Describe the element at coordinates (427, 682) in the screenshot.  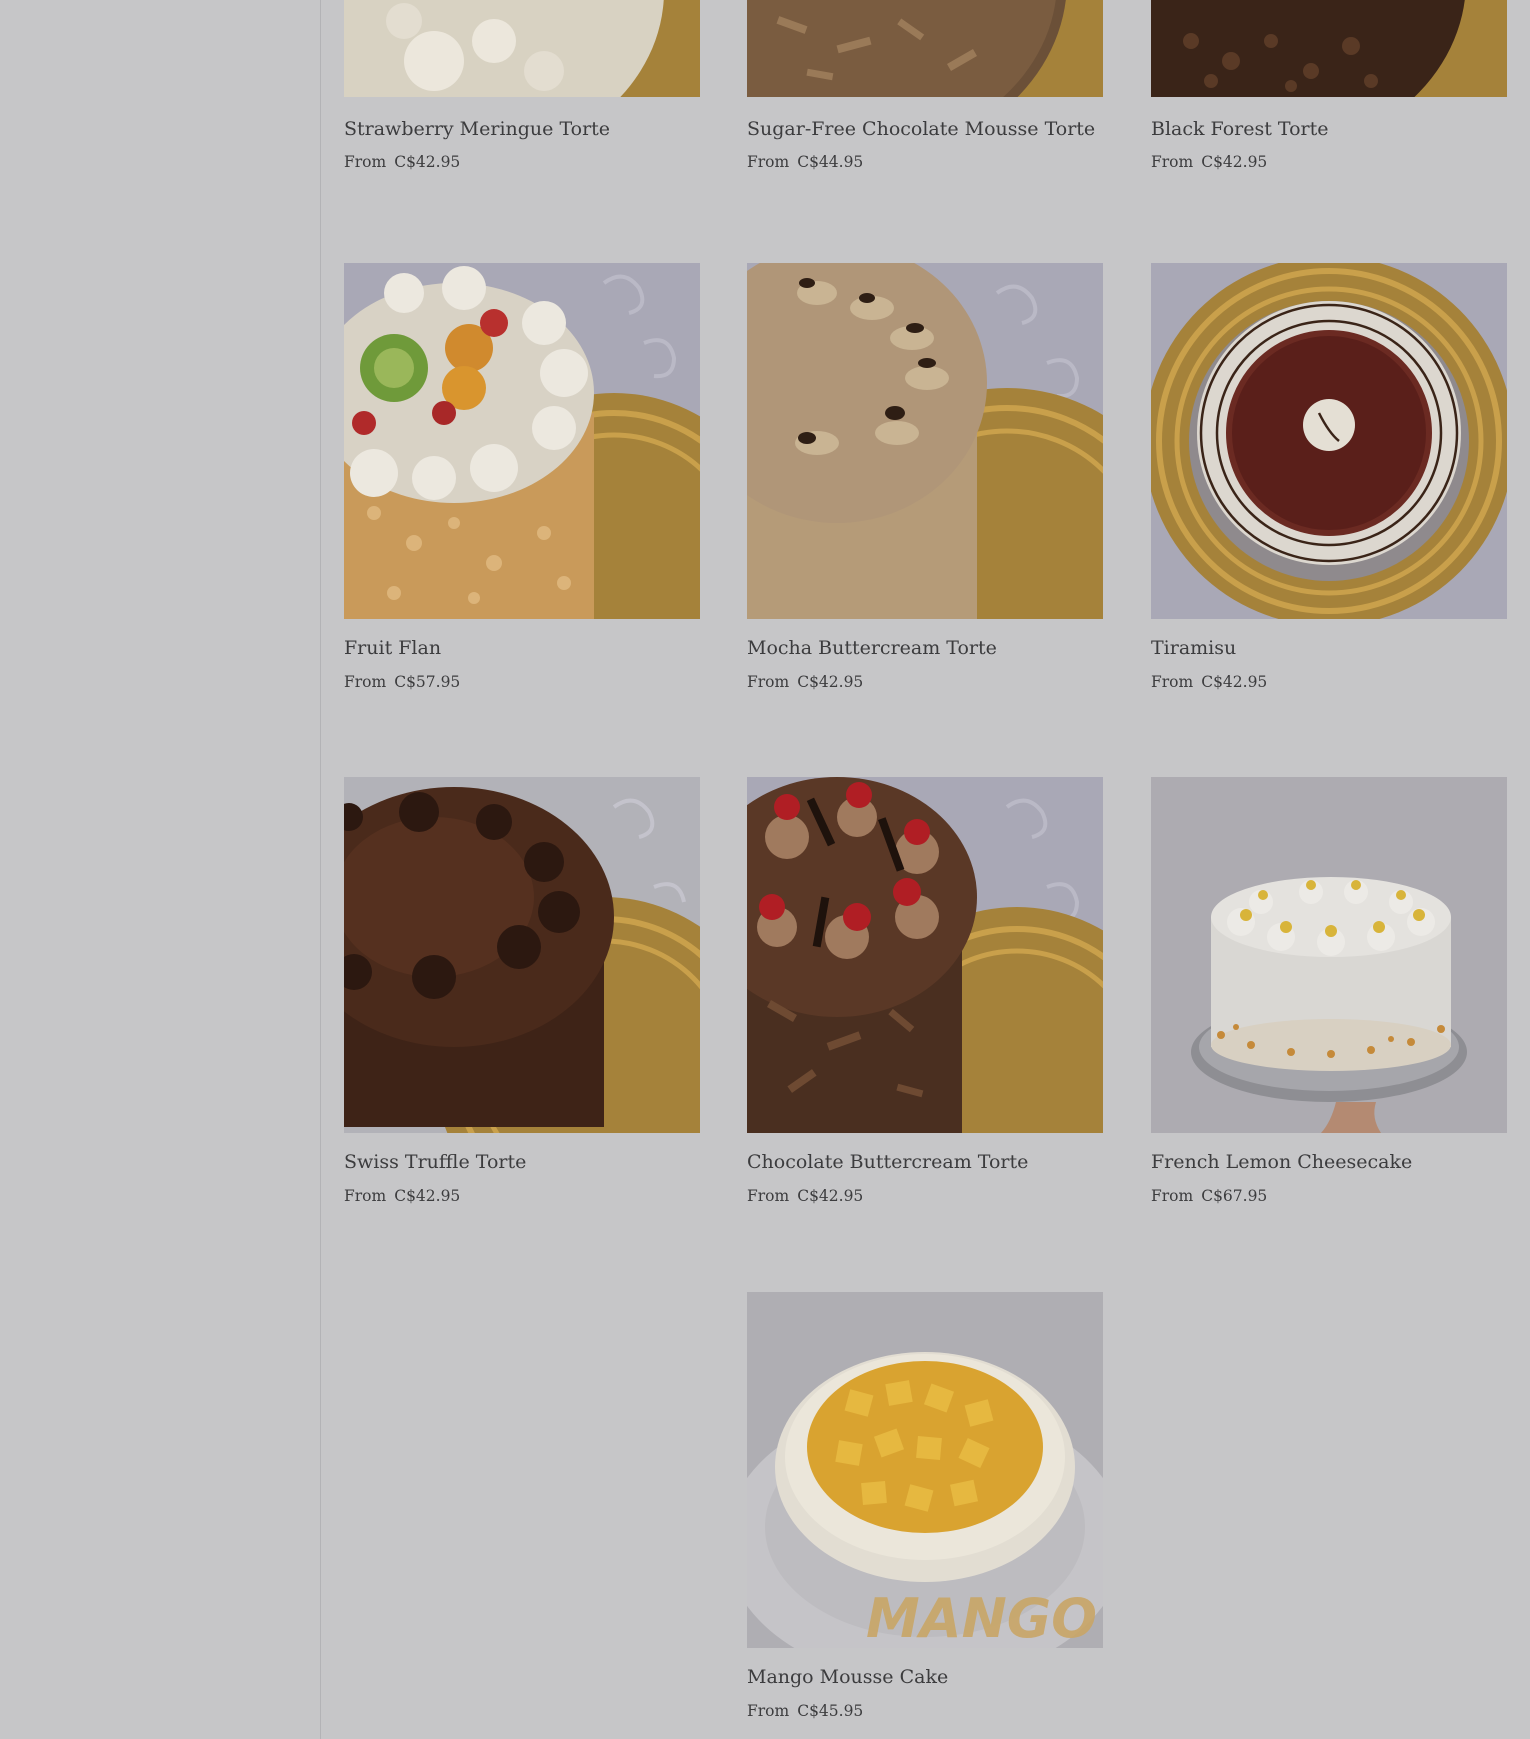
I see `price-value: C$57.95` at that location.